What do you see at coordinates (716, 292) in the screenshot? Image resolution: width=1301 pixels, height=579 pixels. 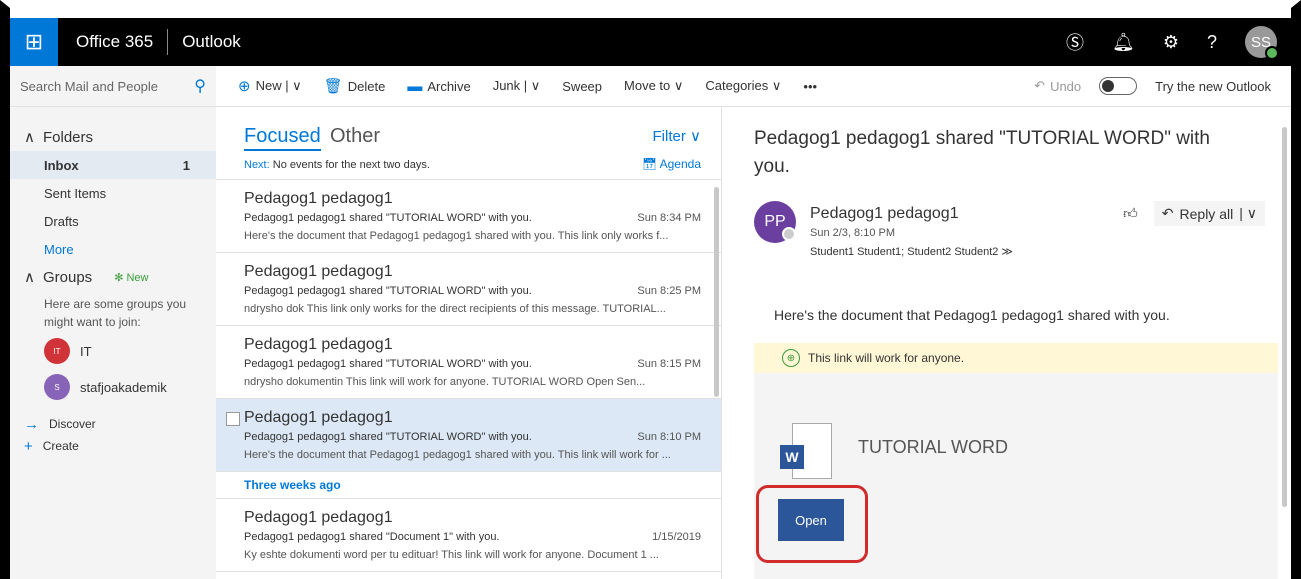 I see `message-list-scrollbar` at bounding box center [716, 292].